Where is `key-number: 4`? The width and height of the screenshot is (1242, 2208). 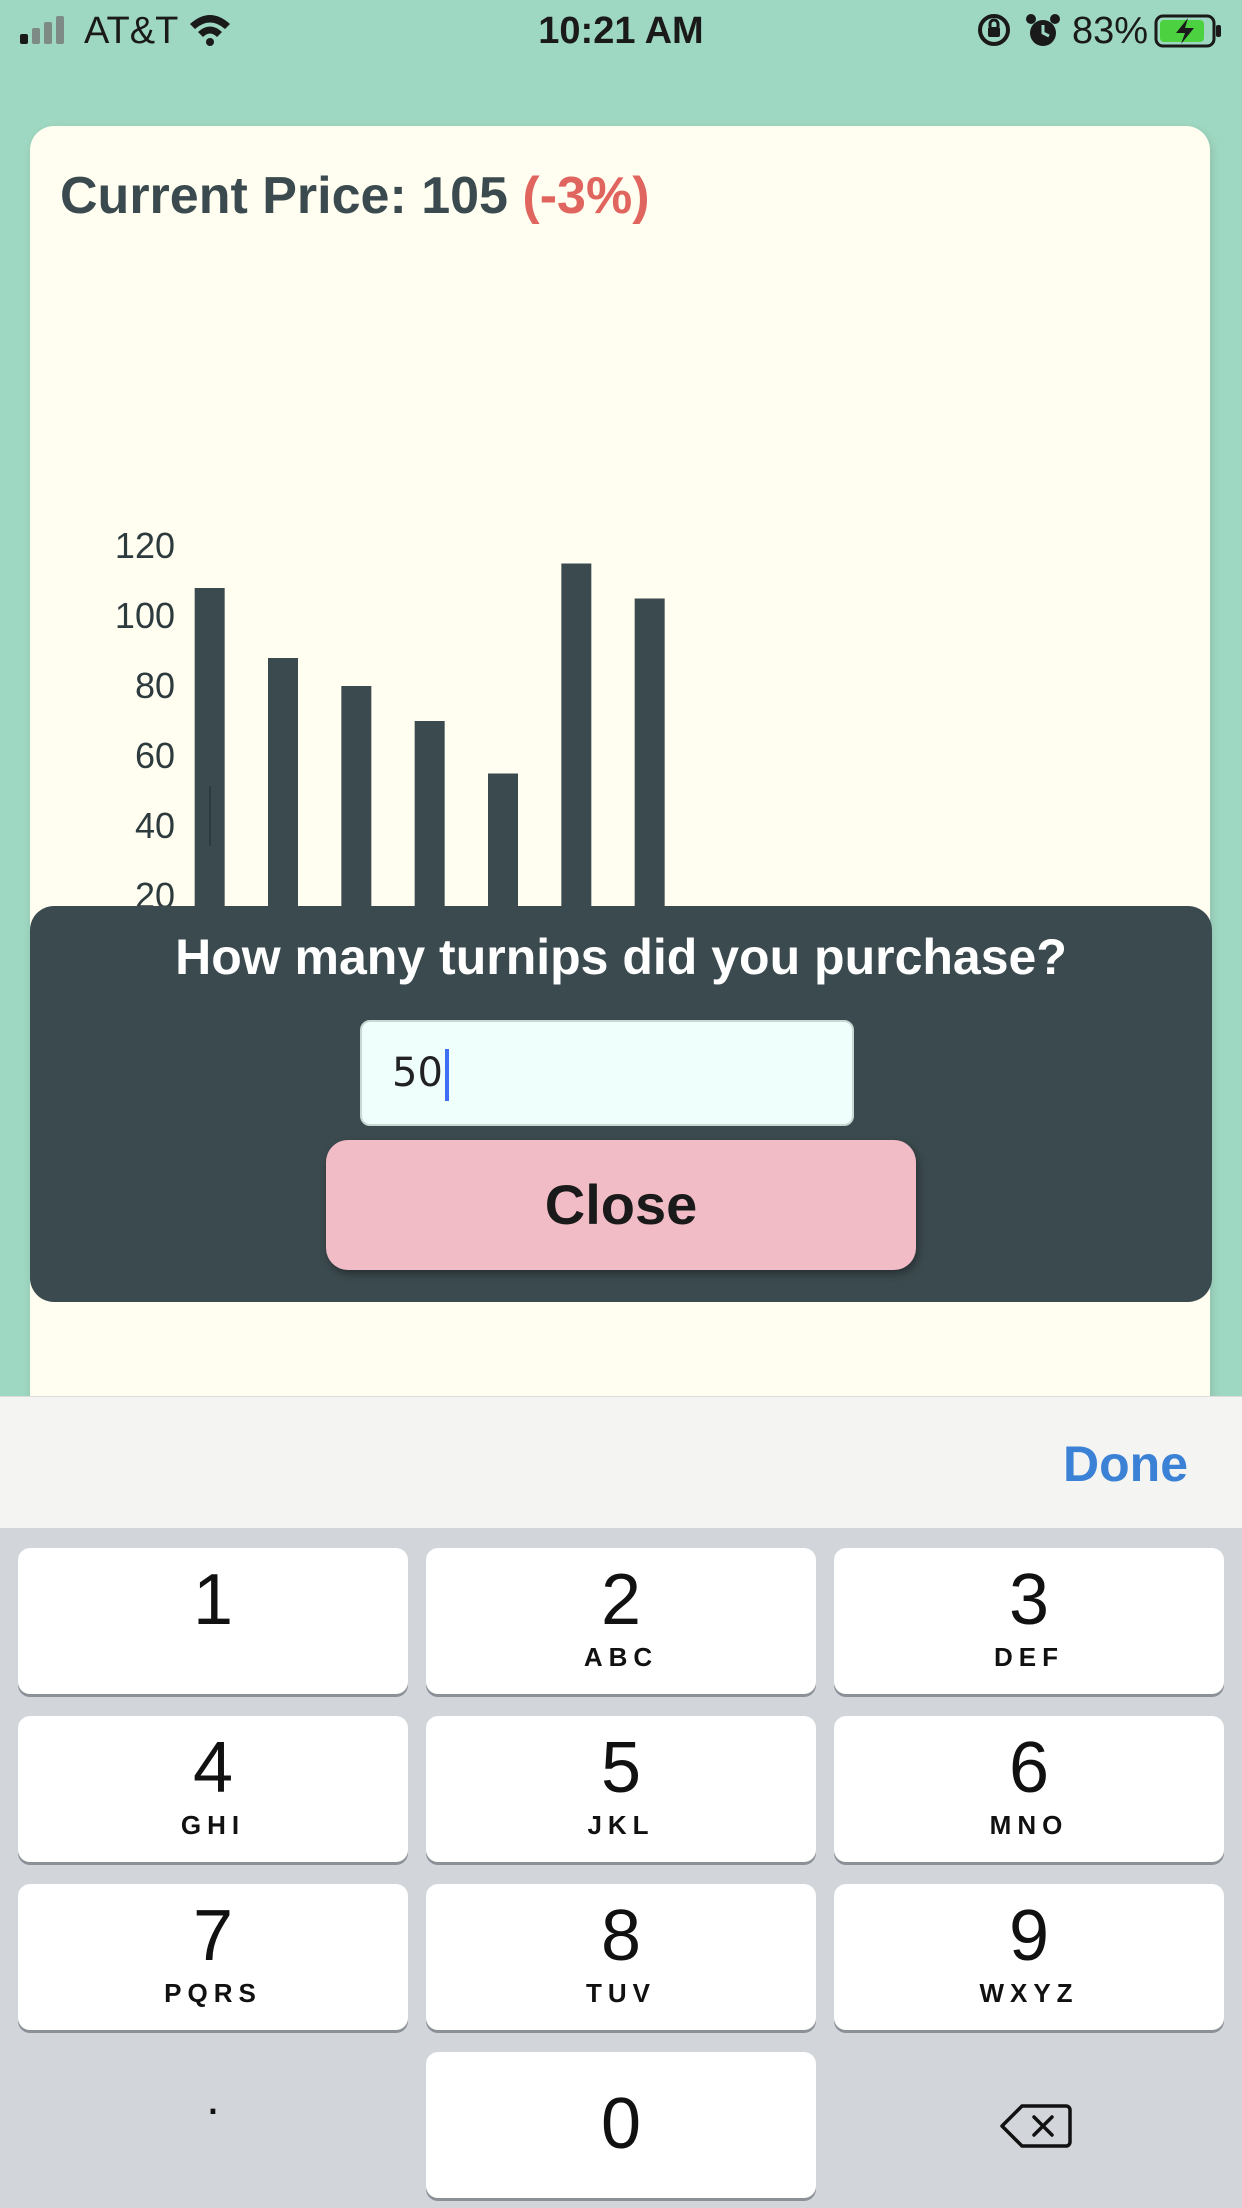
key-number: 4 is located at coordinates (213, 1768).